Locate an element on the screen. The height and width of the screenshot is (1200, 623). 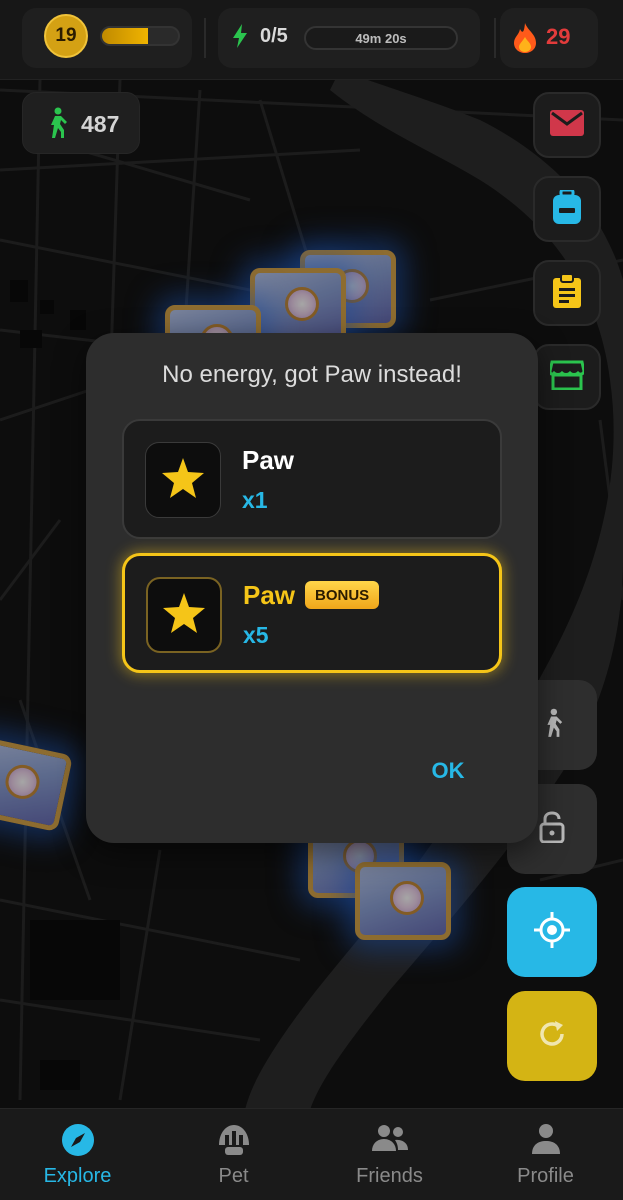
top-hud: 19 0/5 49m 20s 29 is located at coordinates (311, 40).